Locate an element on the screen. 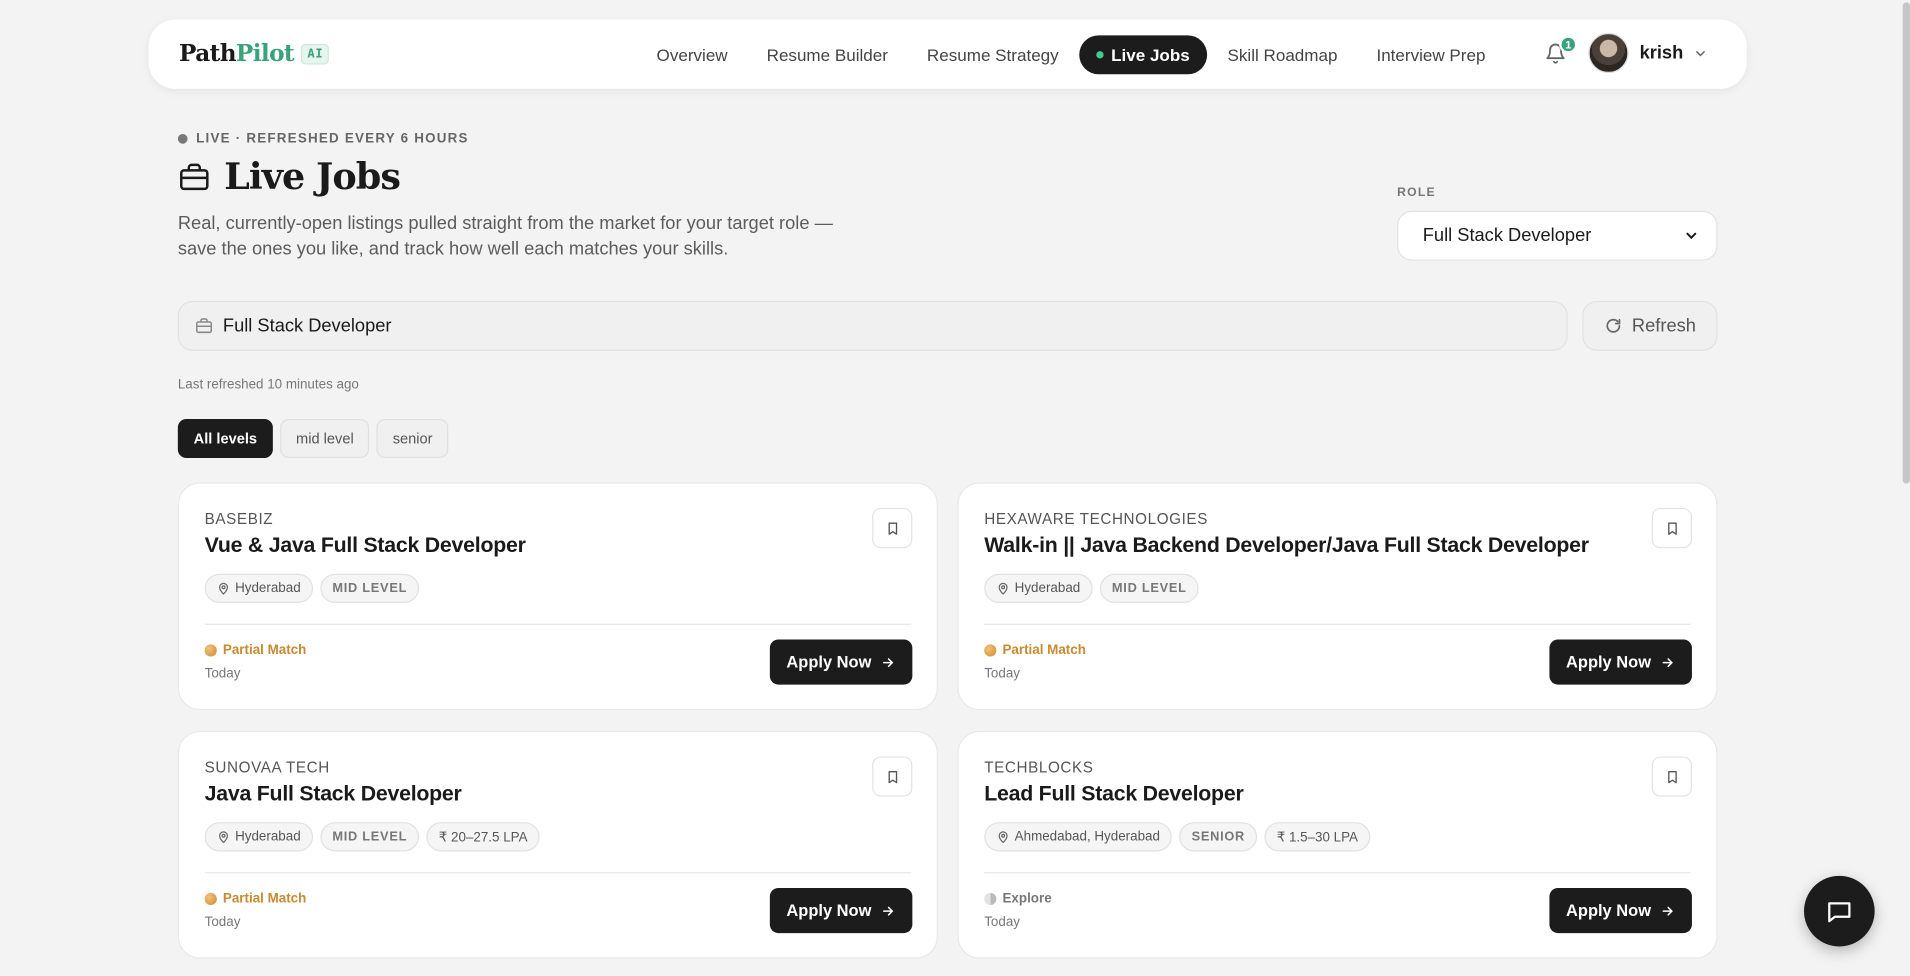  job-company: BASEBIZ is located at coordinates (239, 519).